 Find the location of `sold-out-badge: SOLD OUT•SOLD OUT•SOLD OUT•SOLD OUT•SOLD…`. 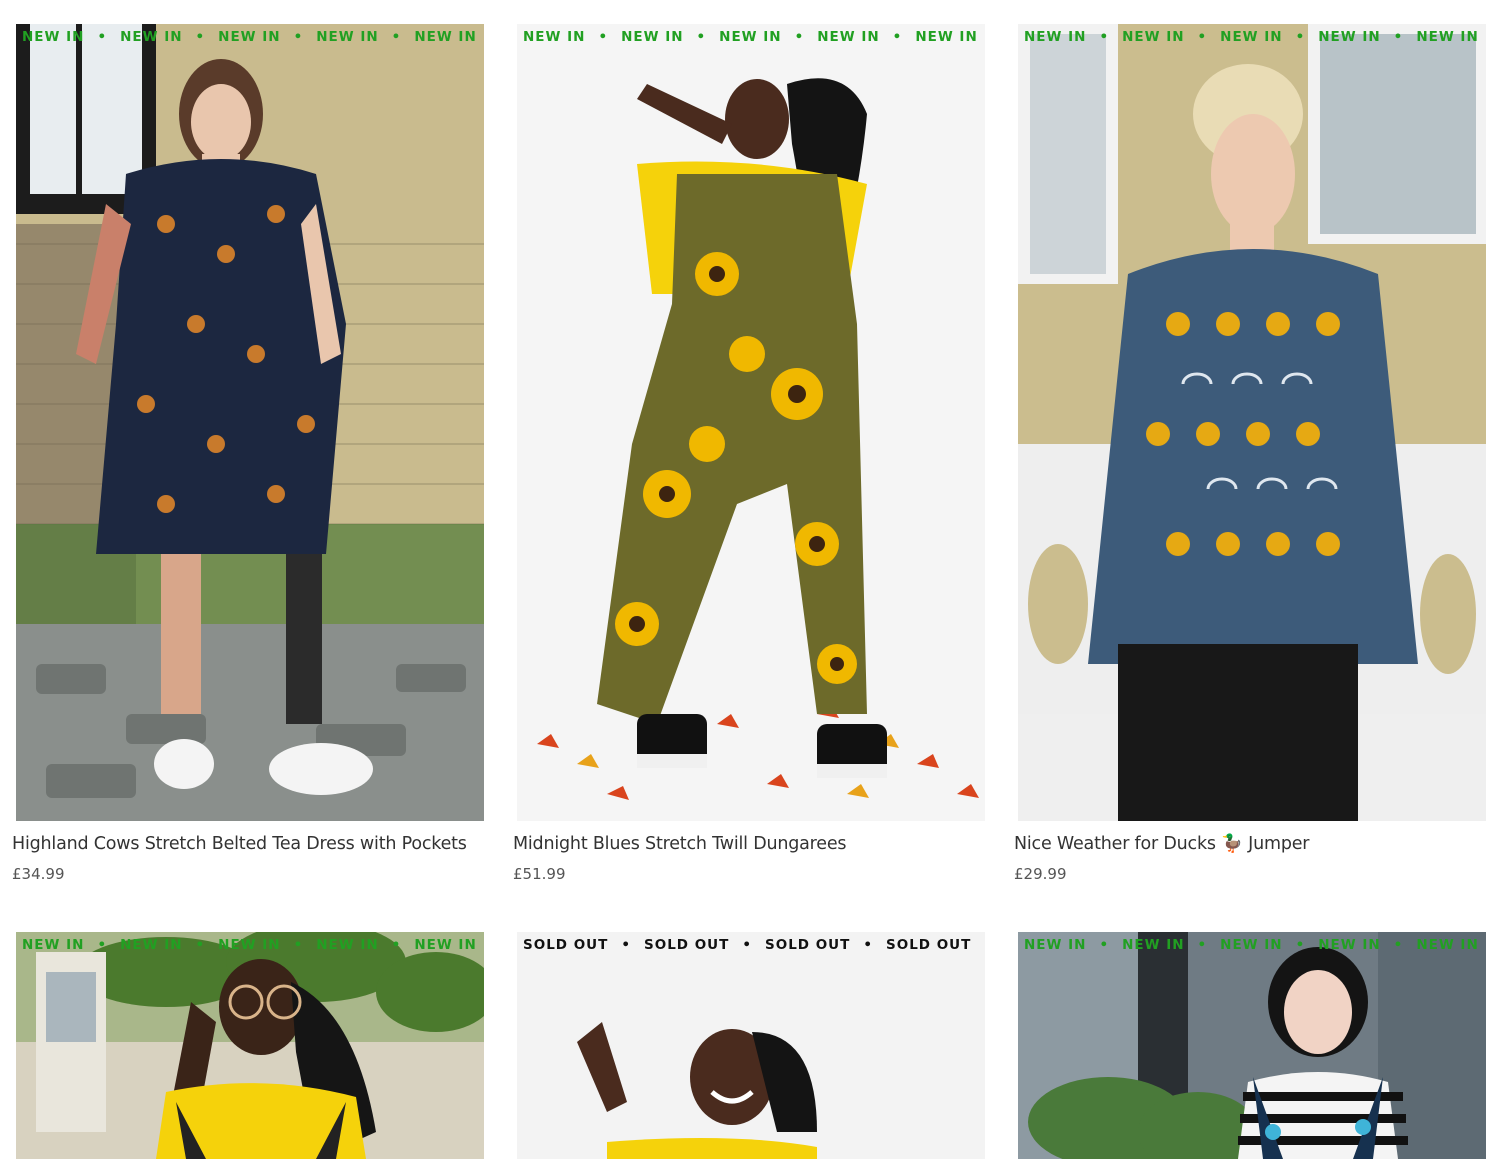

sold-out-badge: SOLD OUT•SOLD OUT•SOLD OUT•SOLD OUT•SOLD… is located at coordinates (754, 945).